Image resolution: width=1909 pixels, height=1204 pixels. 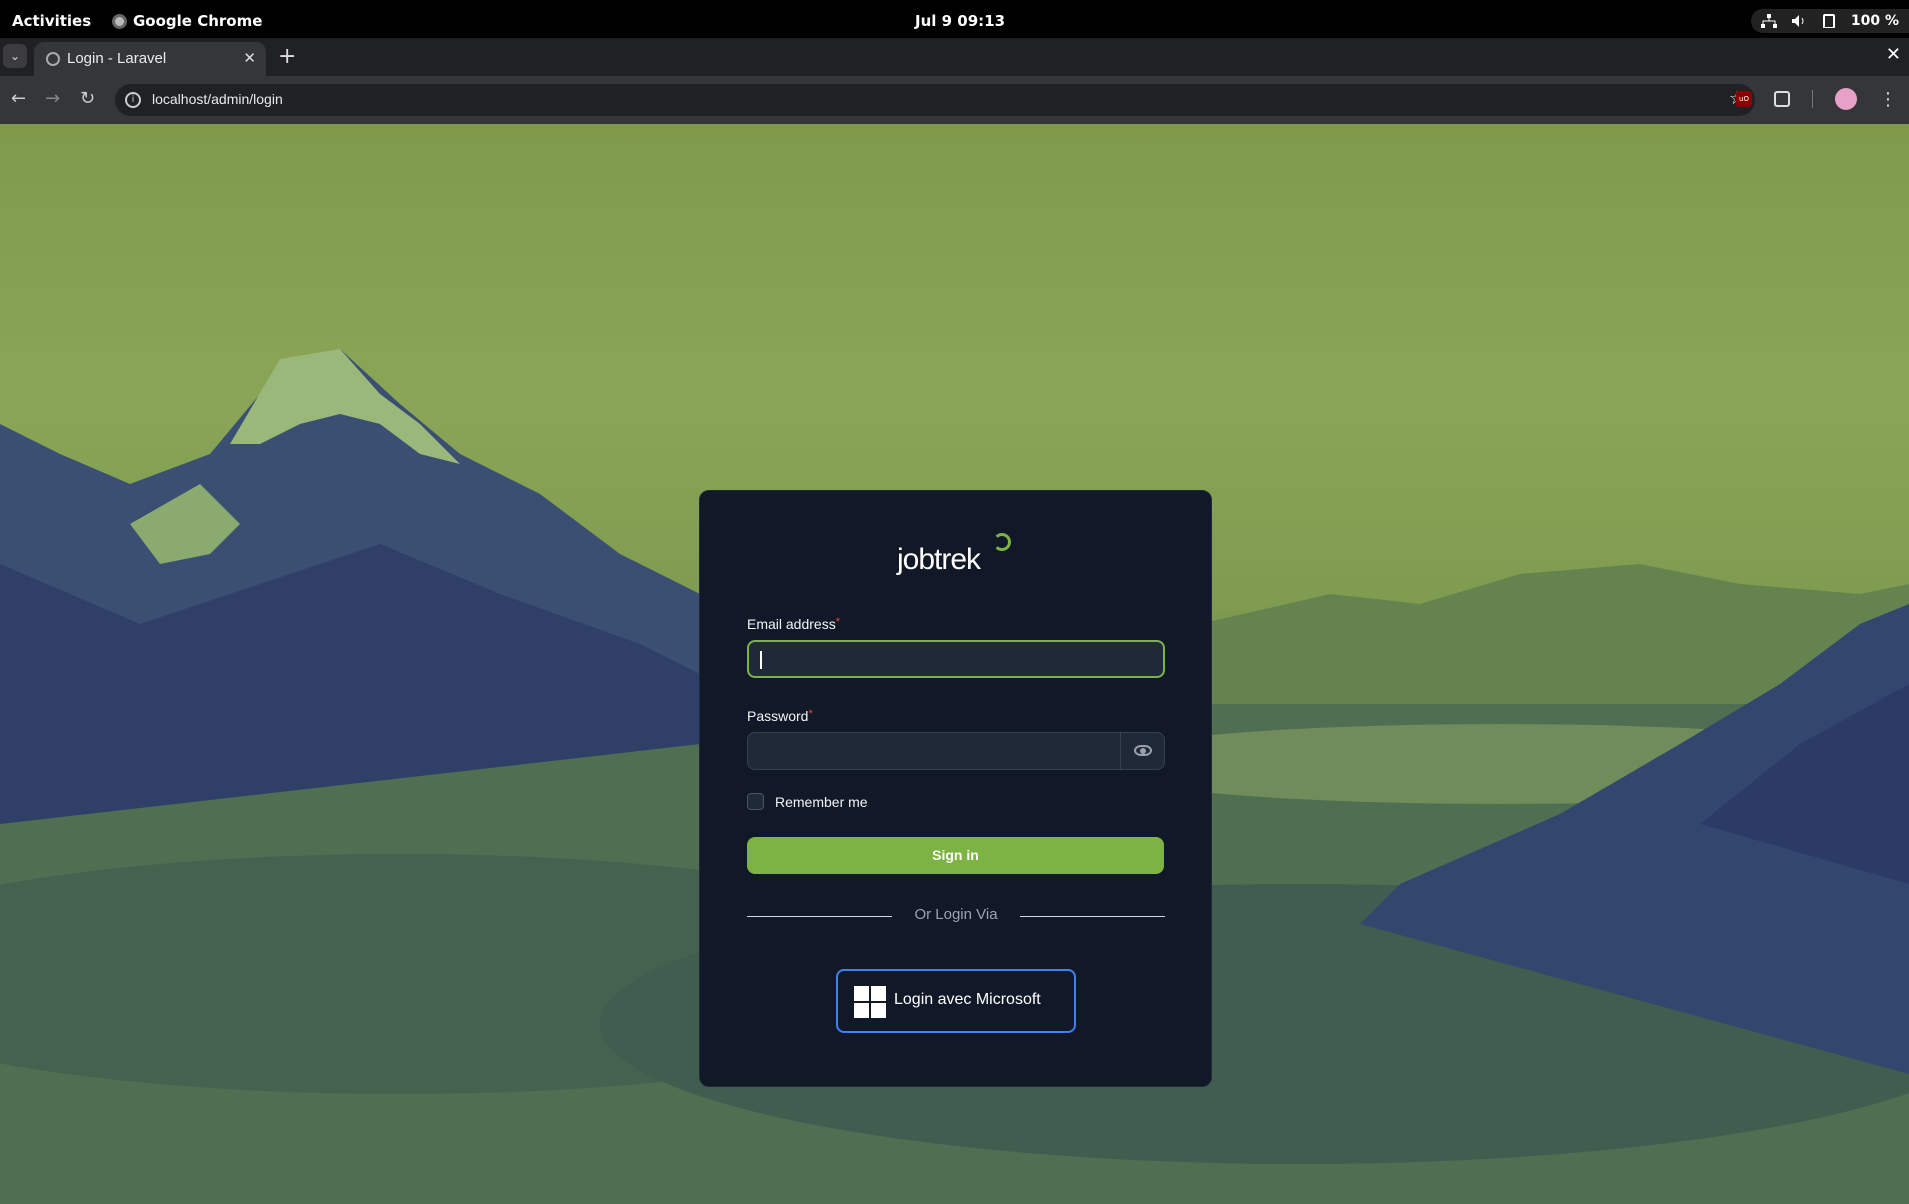 I want to click on logo-ring-icon, so click(x=1002, y=542).